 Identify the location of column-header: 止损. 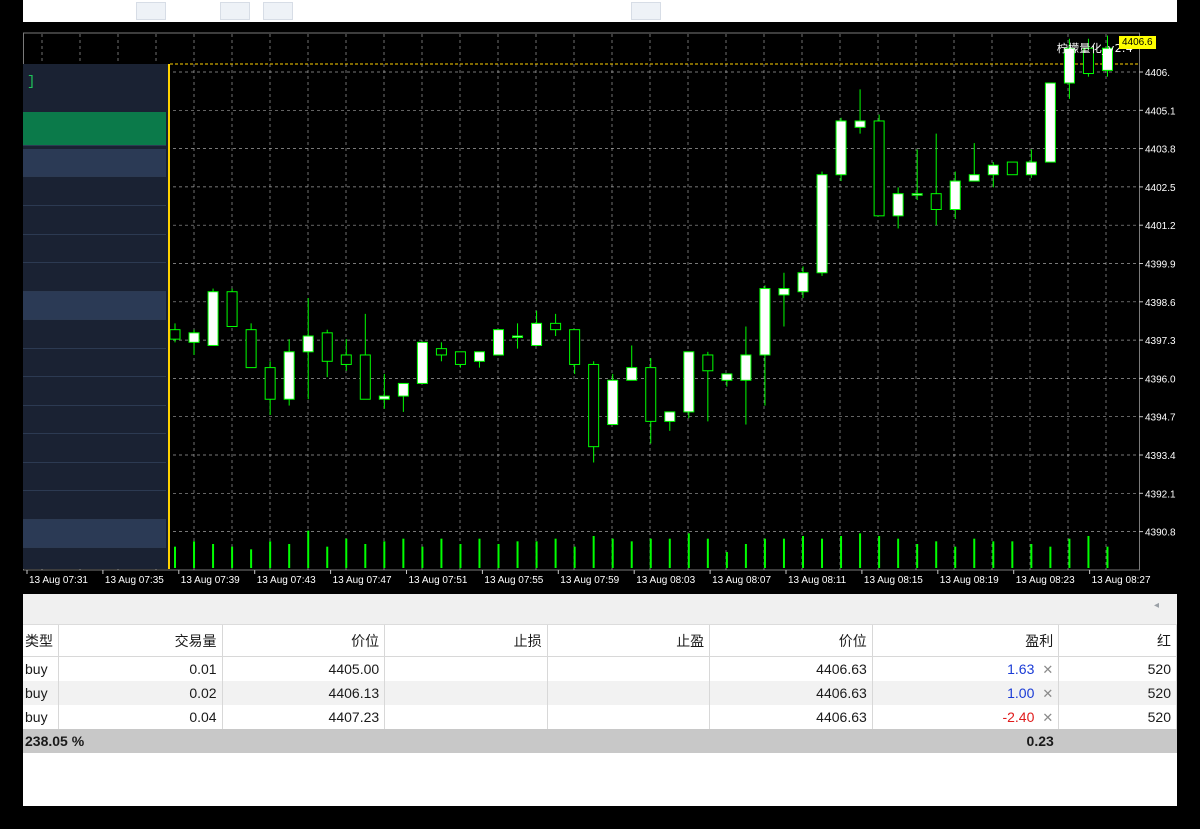
(466, 641).